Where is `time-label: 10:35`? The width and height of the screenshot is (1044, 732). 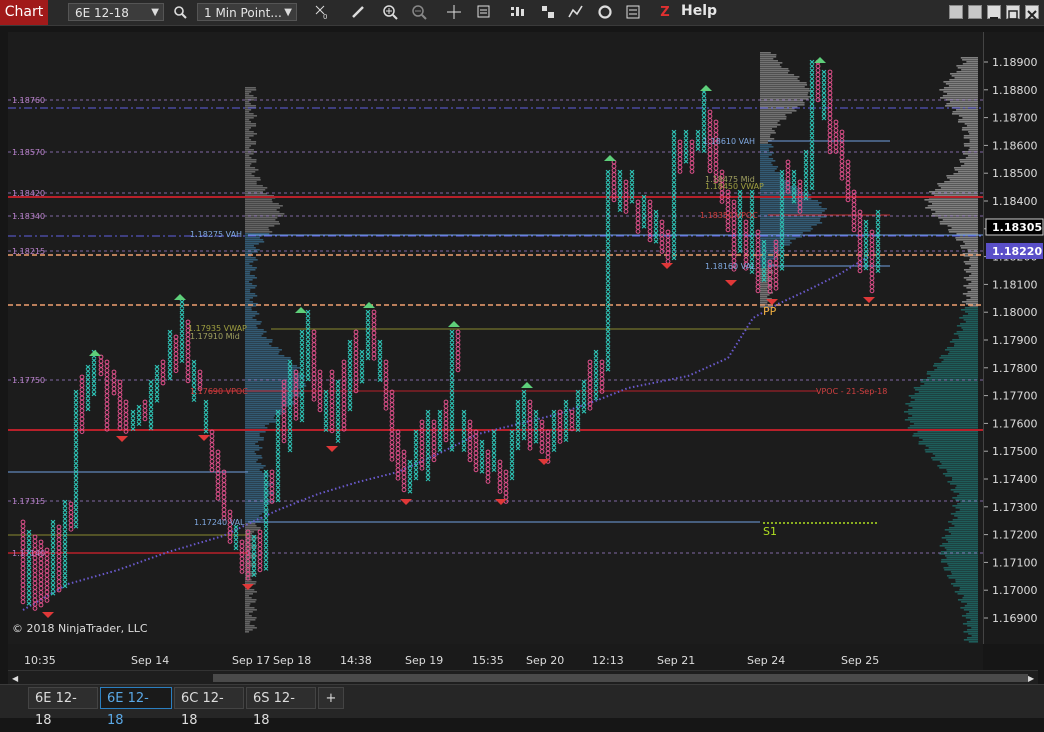
time-label: 10:35 is located at coordinates (40, 660).